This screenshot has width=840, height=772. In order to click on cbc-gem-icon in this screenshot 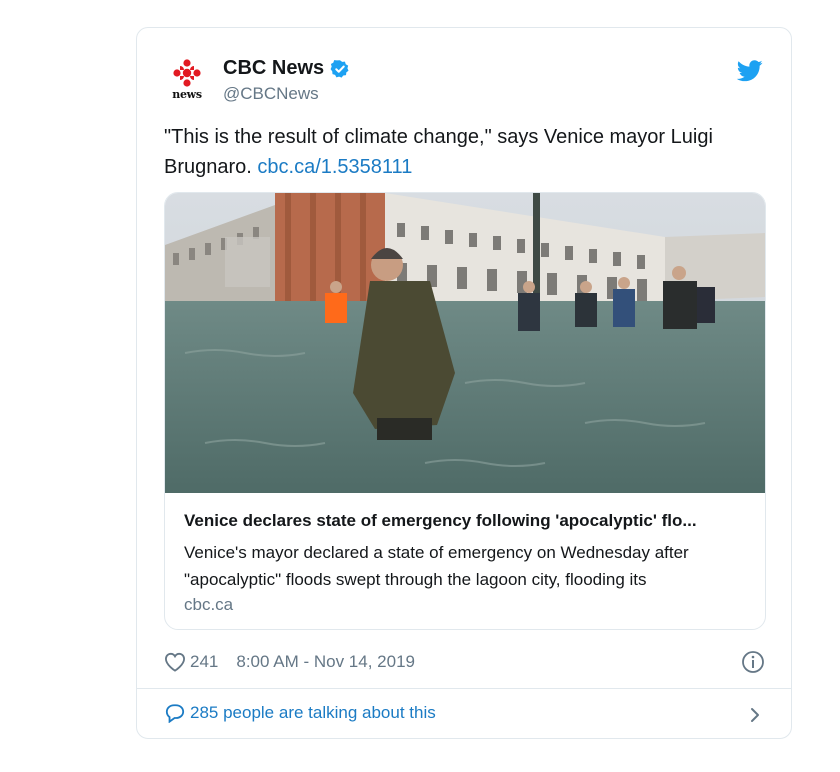, I will do `click(187, 73)`.